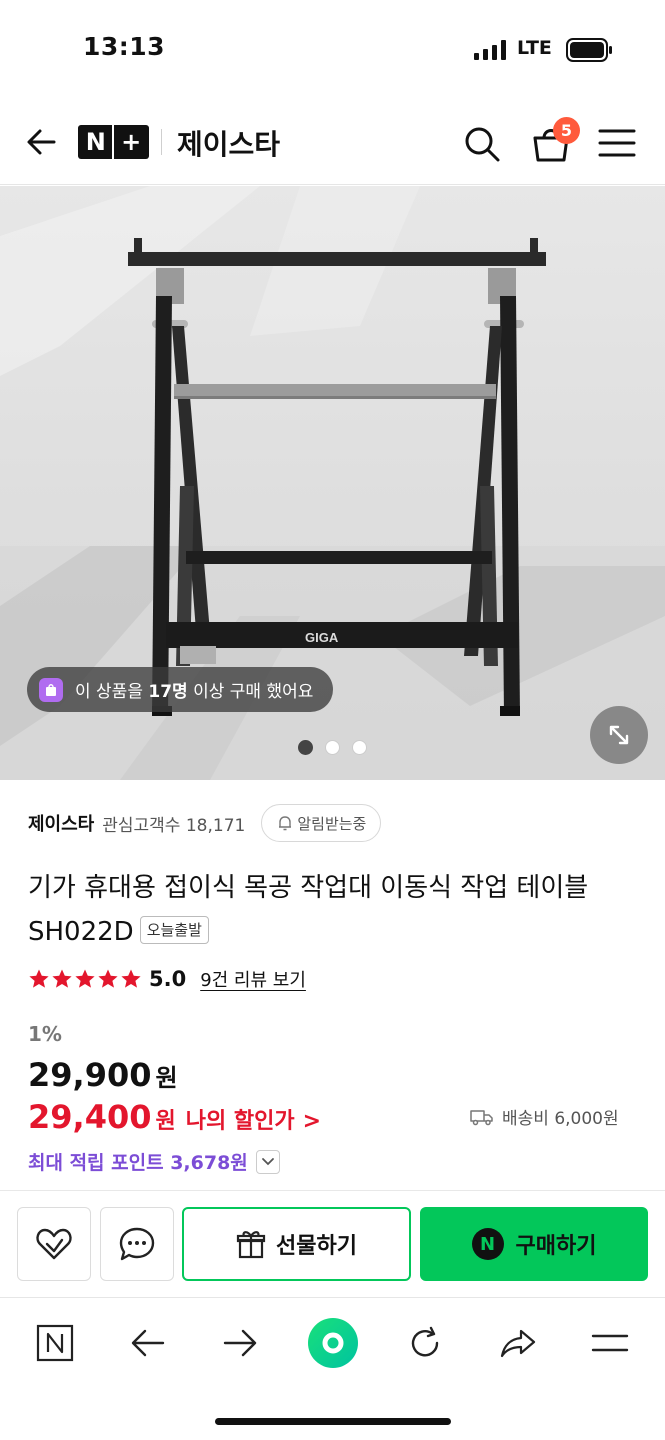 The image size is (665, 1440). I want to click on gift-button: 선물하기, so click(296, 1244).